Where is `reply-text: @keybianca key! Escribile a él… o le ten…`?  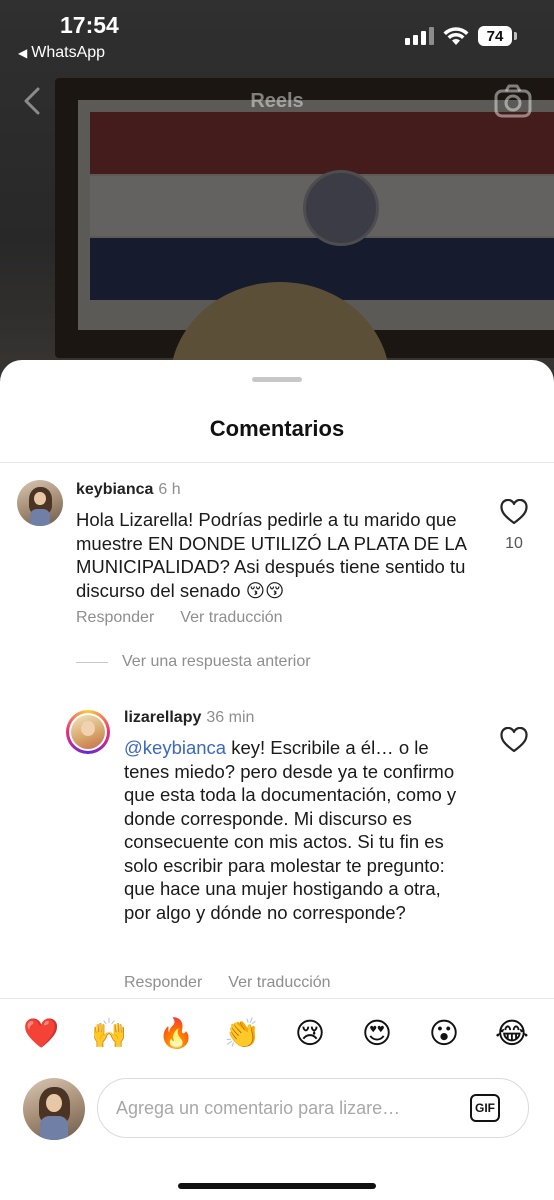 reply-text: @keybianca key! Escribile a él… o le ten… is located at coordinates (294, 830).